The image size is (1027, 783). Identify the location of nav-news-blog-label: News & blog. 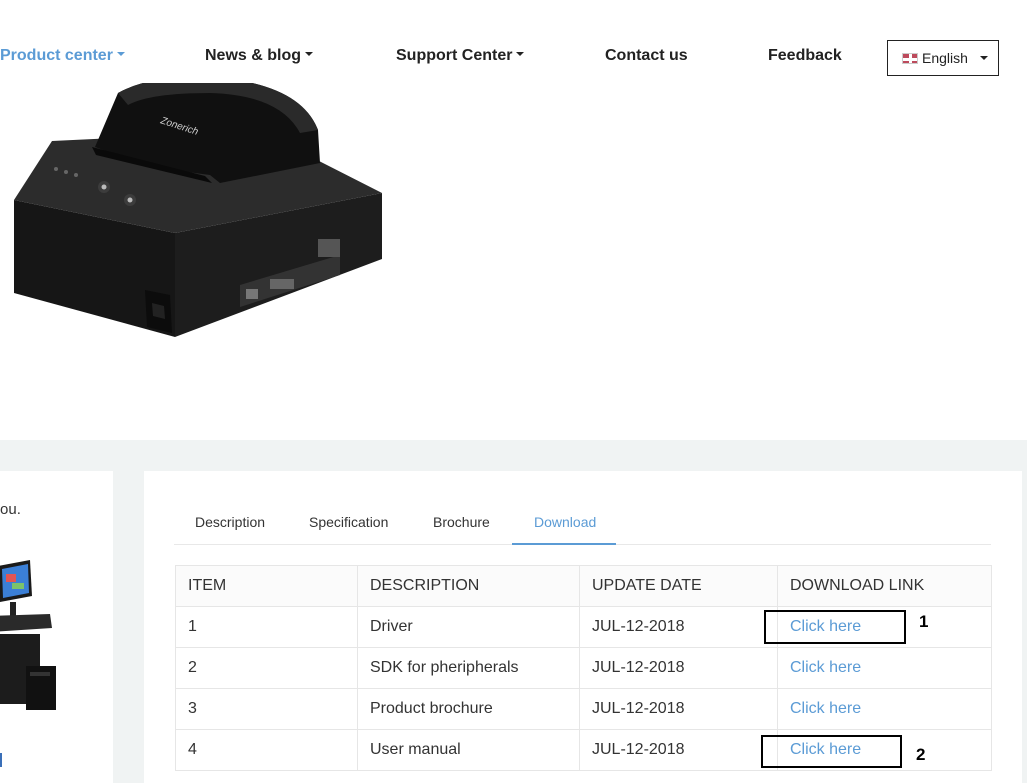
(253, 55).